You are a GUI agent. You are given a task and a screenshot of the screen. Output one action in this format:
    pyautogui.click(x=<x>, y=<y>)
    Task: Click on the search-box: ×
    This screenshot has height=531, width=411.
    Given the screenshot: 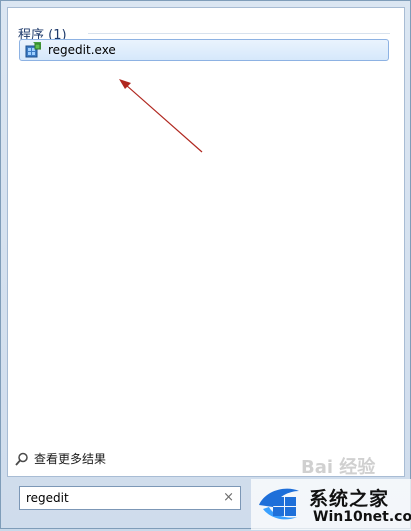 What is the action you would take?
    pyautogui.click(x=130, y=498)
    